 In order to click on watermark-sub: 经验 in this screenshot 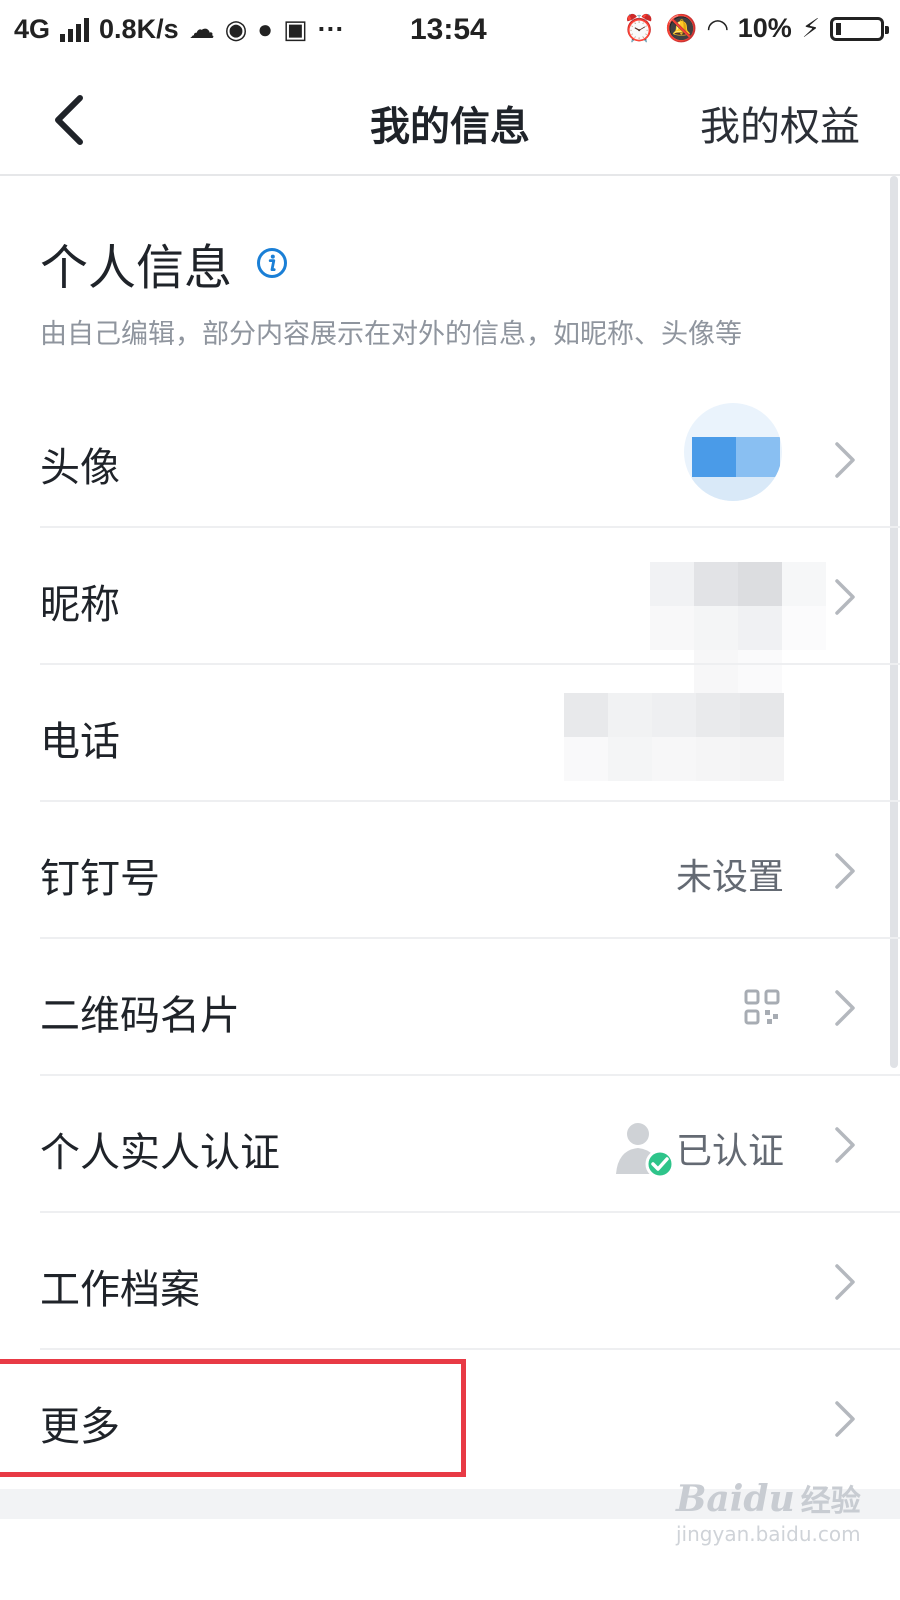, I will do `click(830, 1501)`.